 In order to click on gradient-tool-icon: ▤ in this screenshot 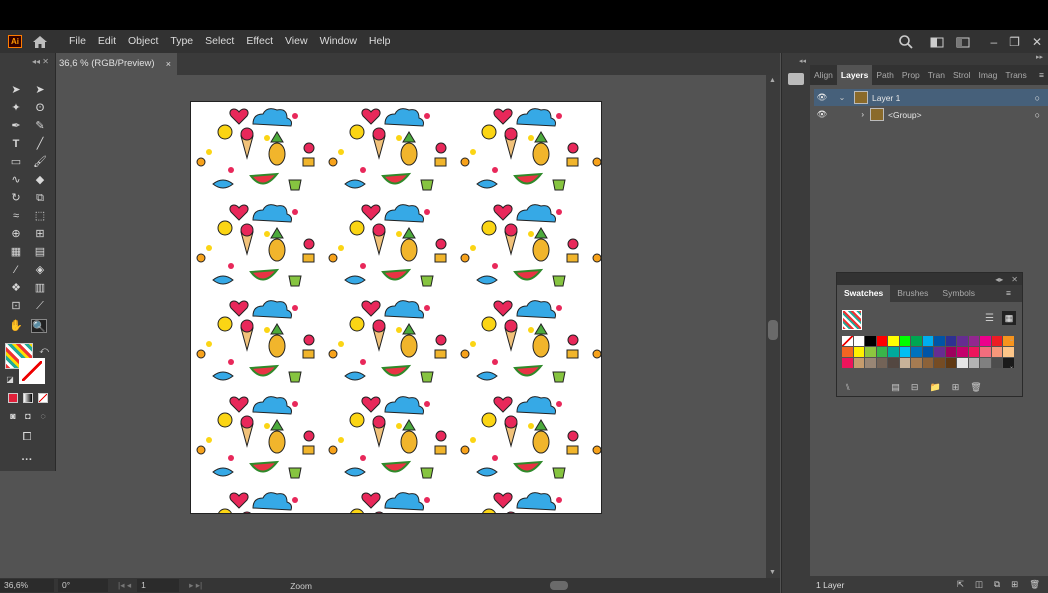, I will do `click(40, 252)`.